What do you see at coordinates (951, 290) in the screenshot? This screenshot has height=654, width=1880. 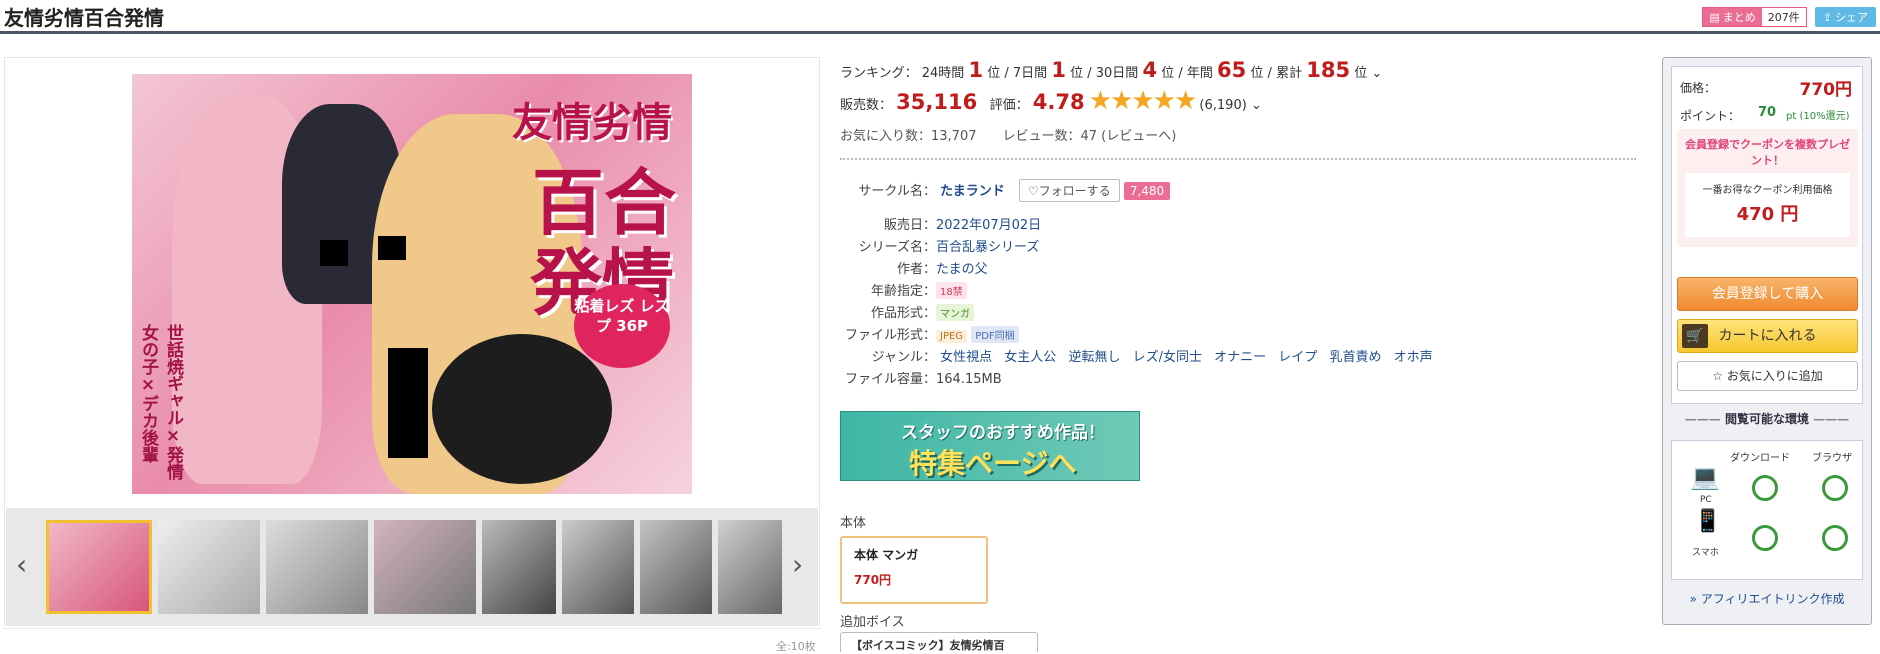 I see `age-badge: 18禁` at bounding box center [951, 290].